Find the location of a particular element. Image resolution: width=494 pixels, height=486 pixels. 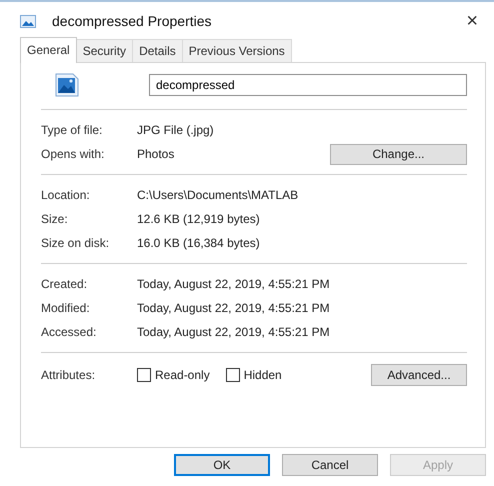

field-label: Location: is located at coordinates (66, 195).